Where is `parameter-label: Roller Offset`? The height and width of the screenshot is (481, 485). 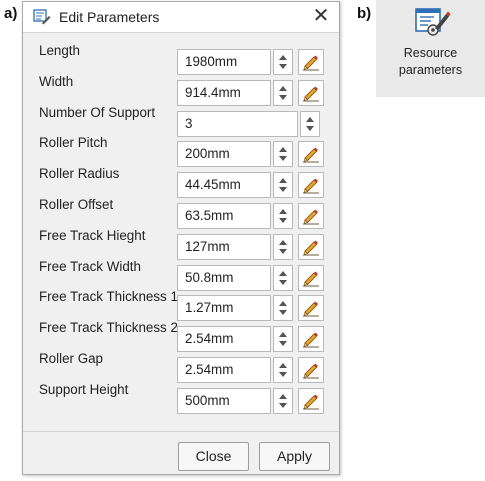
parameter-label: Roller Offset is located at coordinates (76, 204).